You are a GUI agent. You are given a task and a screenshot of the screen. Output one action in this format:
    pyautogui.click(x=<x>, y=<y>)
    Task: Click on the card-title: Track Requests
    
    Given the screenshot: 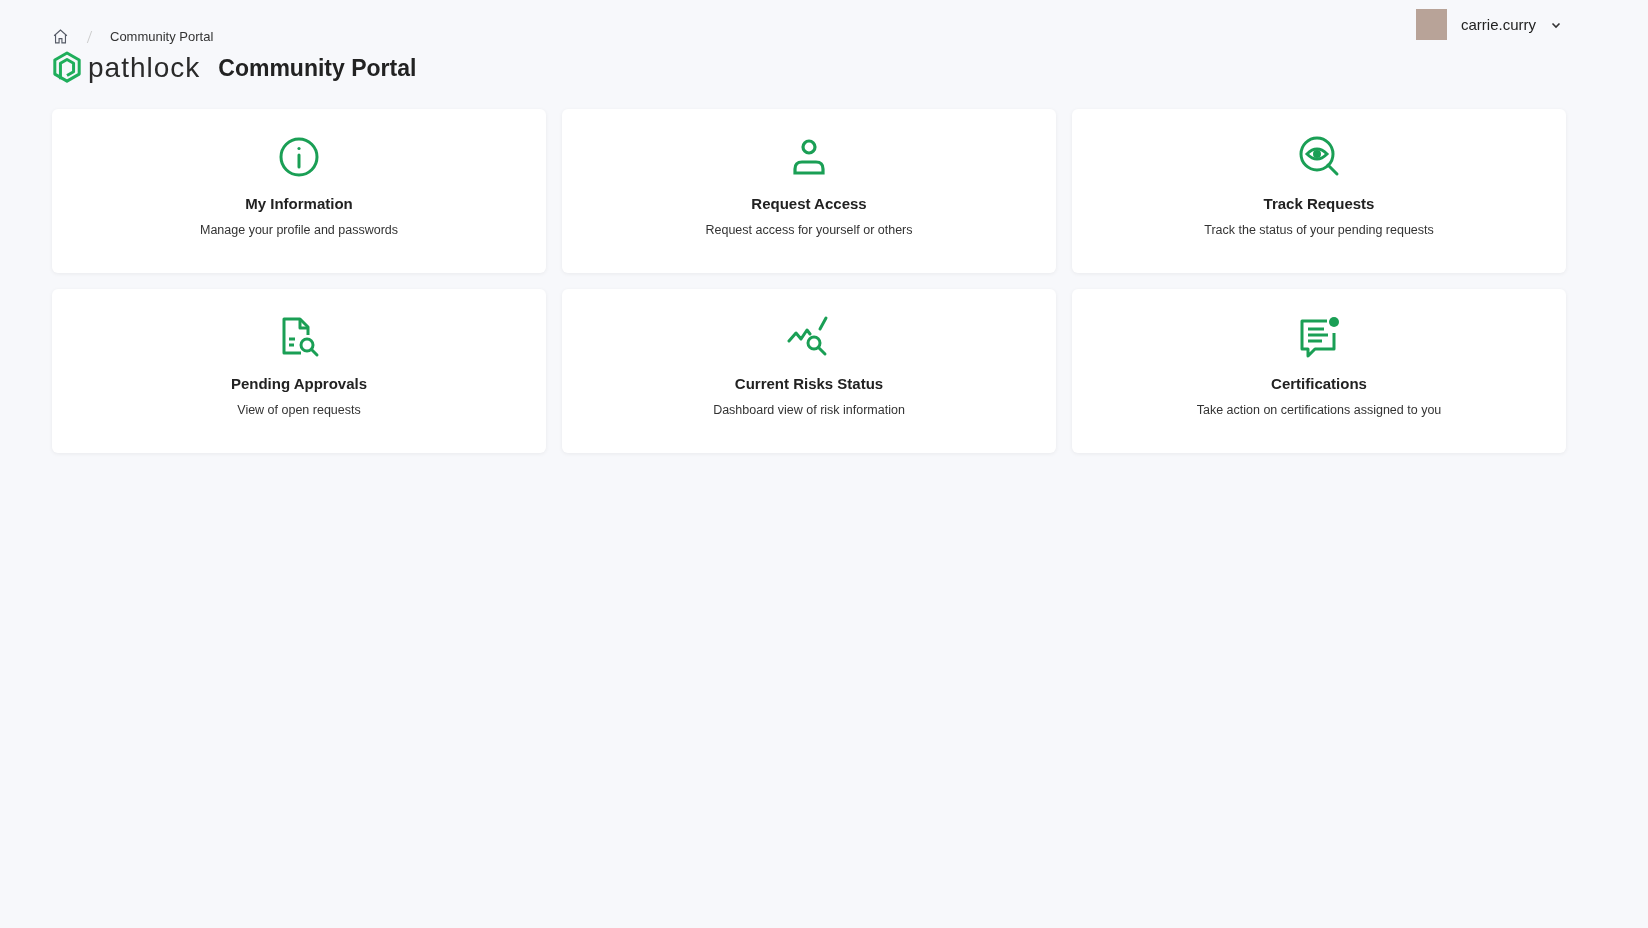 What is the action you would take?
    pyautogui.click(x=1319, y=203)
    